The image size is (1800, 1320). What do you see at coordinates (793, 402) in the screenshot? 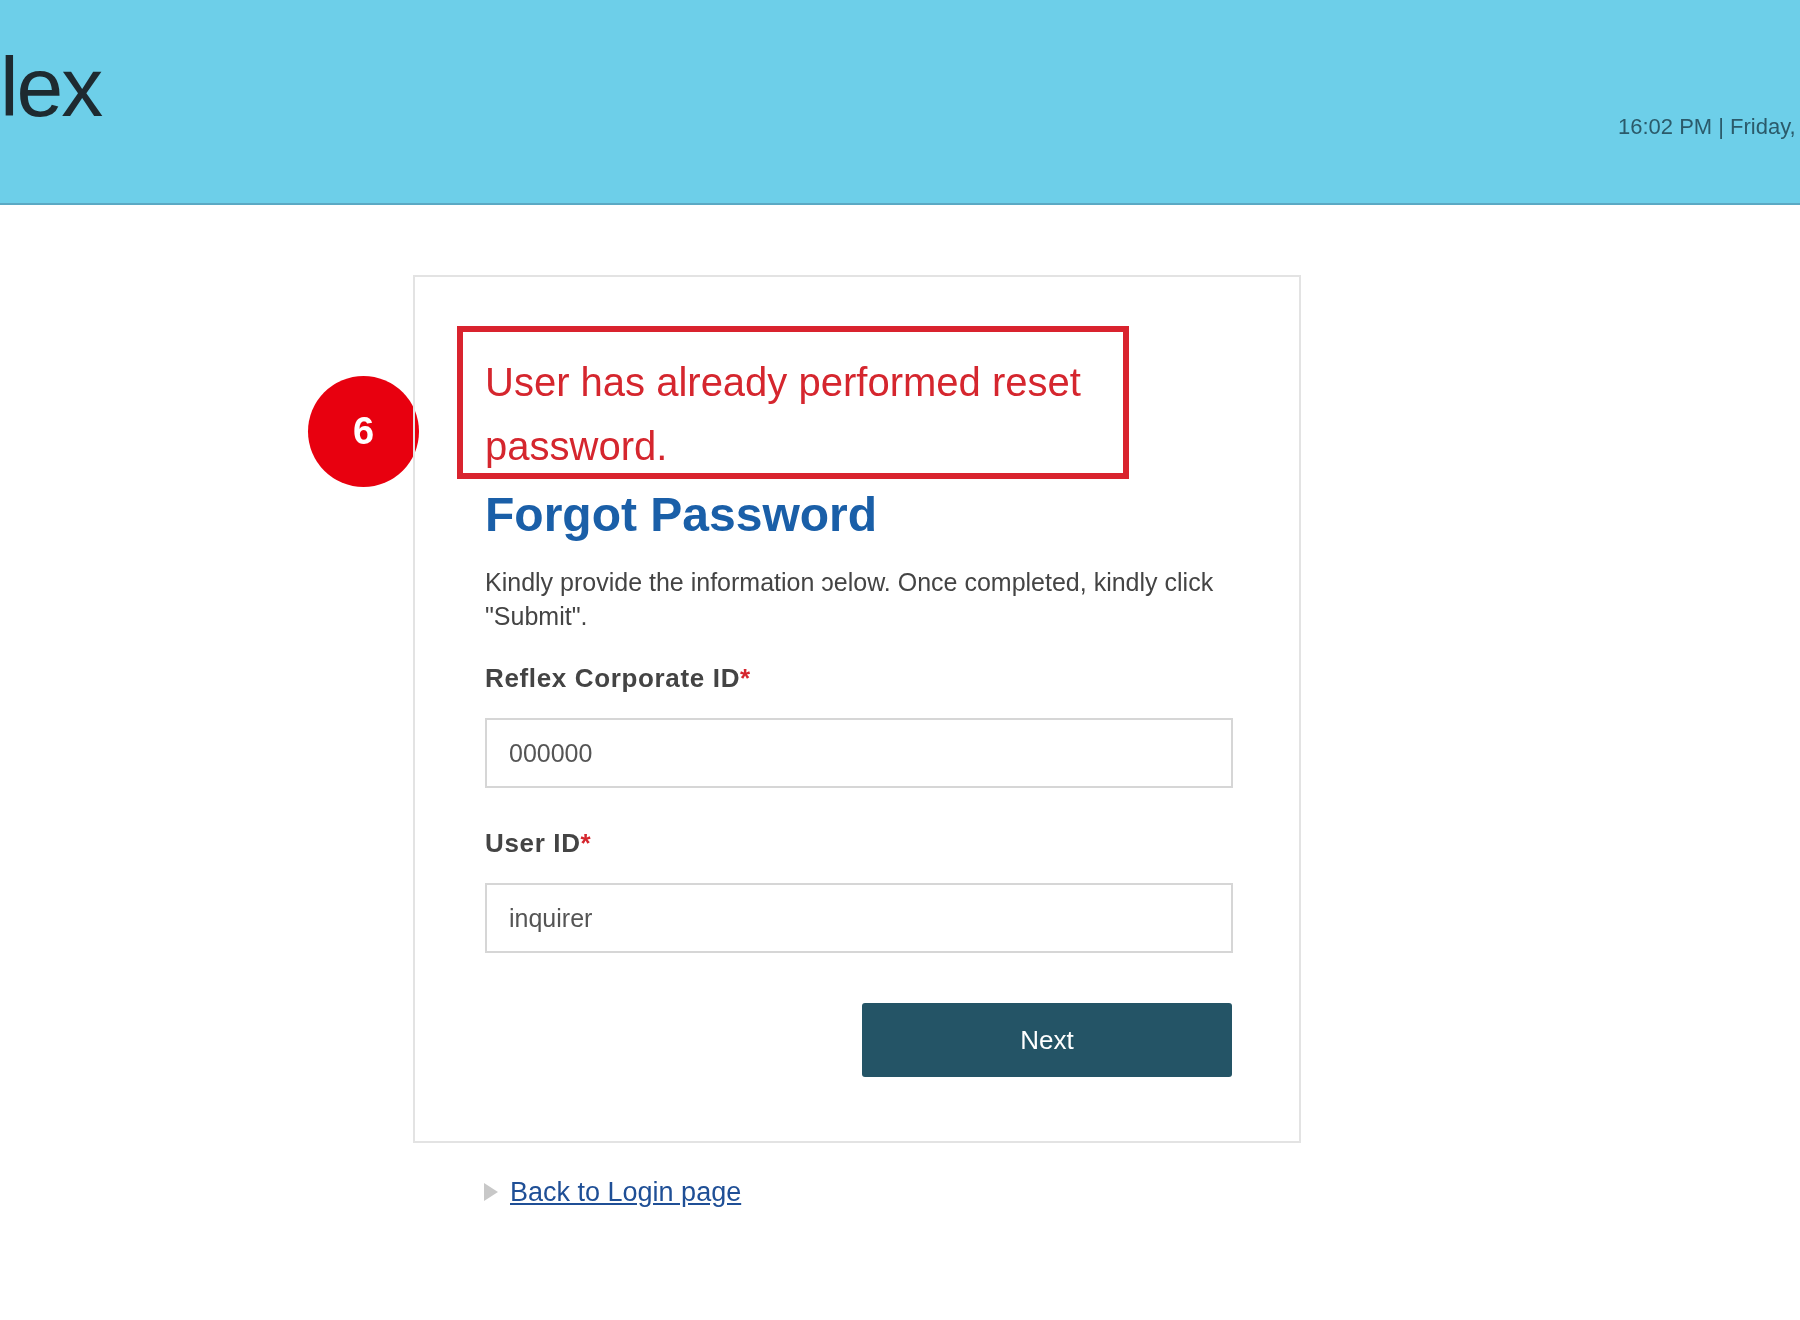
I see `error-message: User has already performed reset password.` at bounding box center [793, 402].